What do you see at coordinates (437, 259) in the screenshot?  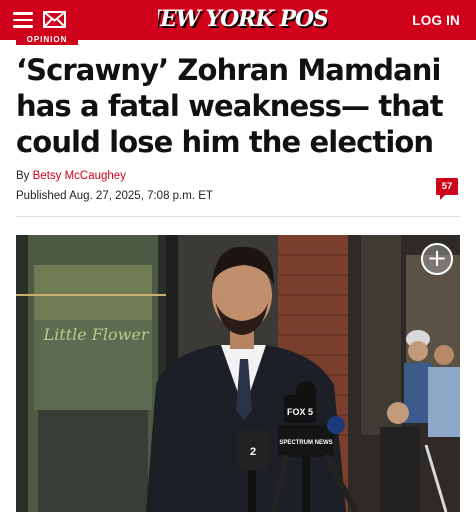 I see `plus-circle-icon: +` at bounding box center [437, 259].